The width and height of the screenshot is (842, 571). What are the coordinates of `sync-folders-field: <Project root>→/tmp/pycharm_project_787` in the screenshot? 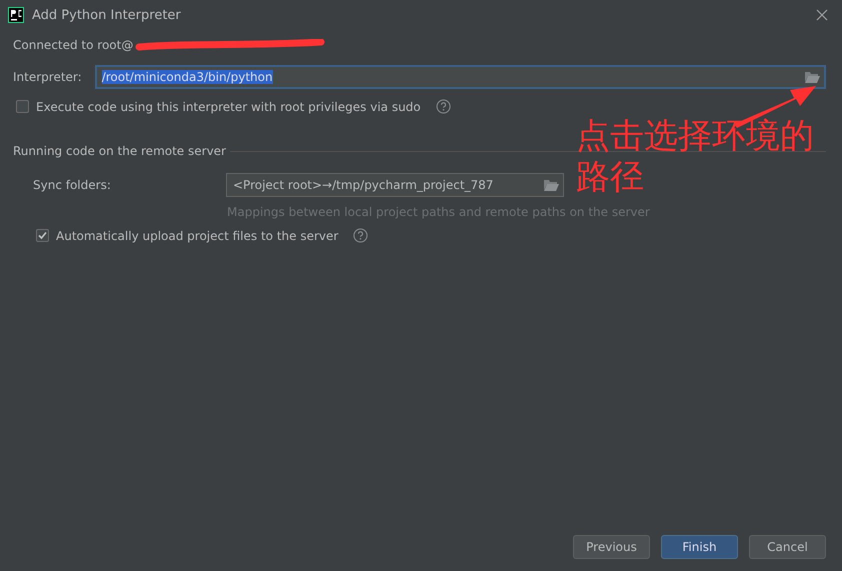 It's located at (395, 185).